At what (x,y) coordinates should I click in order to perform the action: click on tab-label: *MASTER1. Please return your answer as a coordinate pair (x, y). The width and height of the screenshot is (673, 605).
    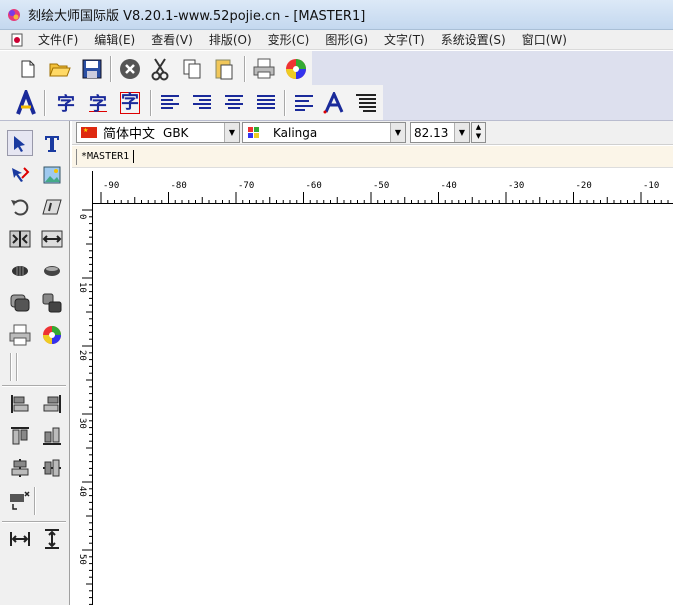
    Looking at the image, I should click on (105, 156).